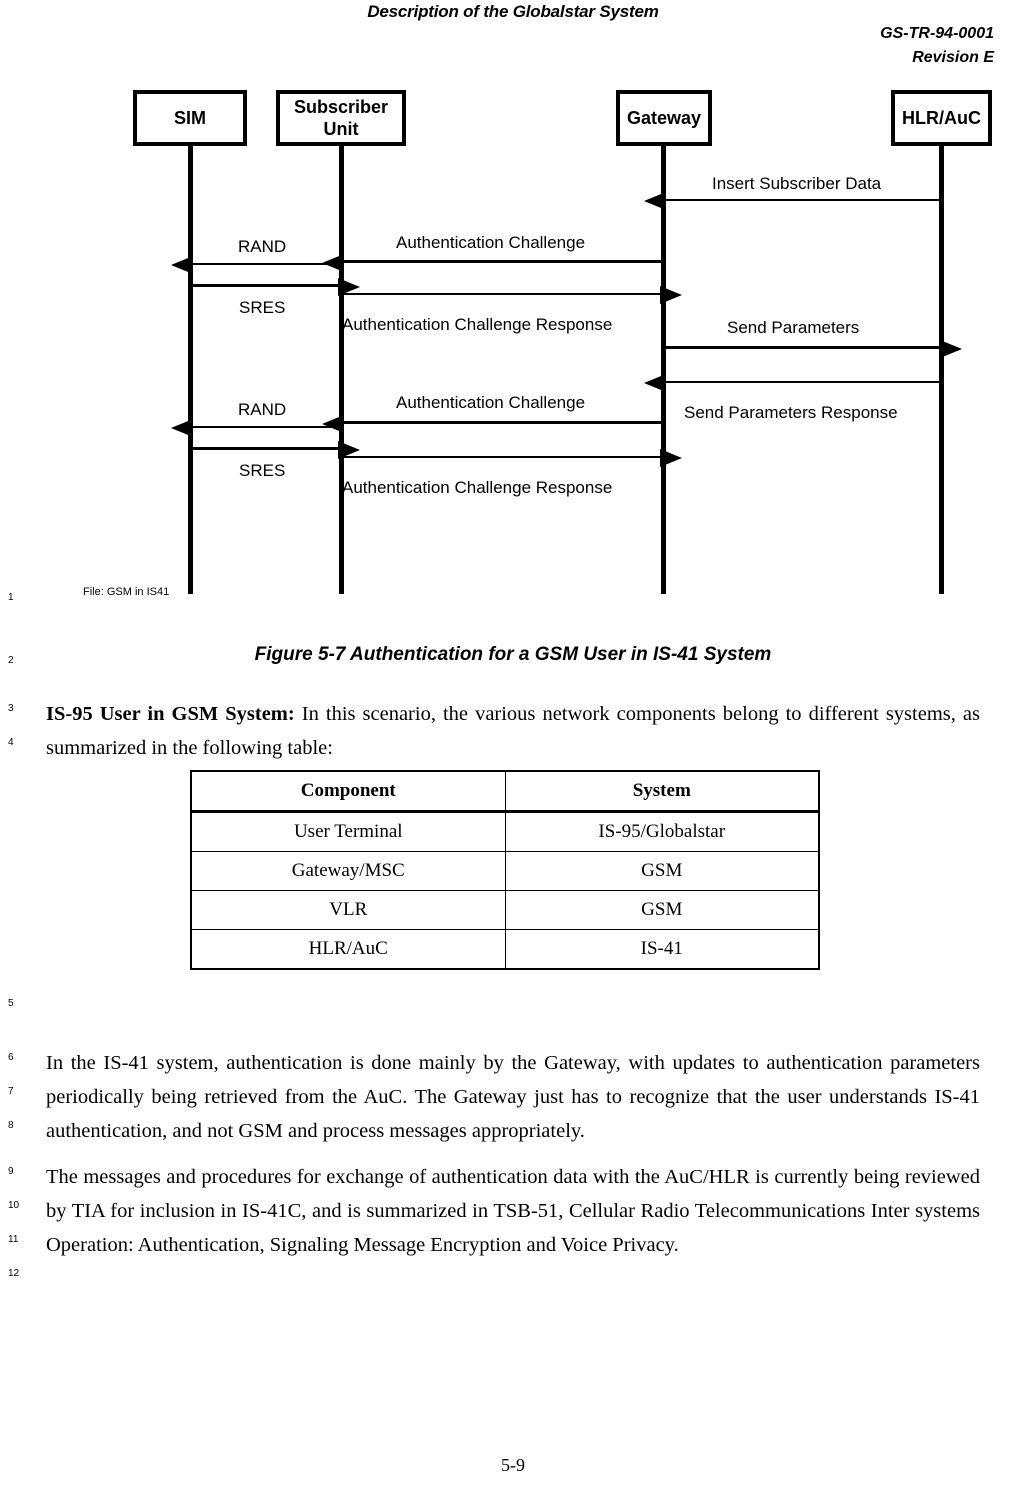 This screenshot has width=1026, height=1492. What do you see at coordinates (262, 246) in the screenshot?
I see `message-label-rand-1: RAND` at bounding box center [262, 246].